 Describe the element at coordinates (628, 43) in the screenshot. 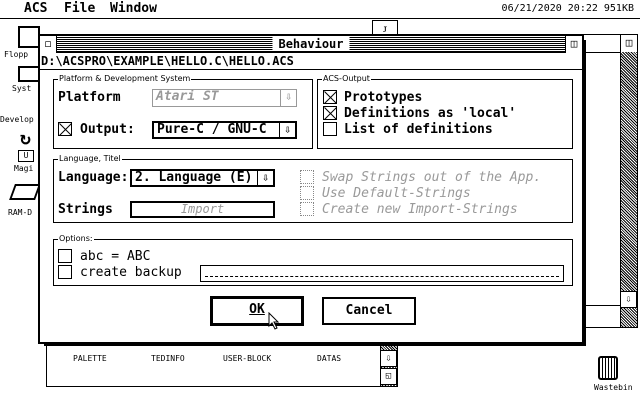

I see `bg-window-close-icon: ◫` at that location.